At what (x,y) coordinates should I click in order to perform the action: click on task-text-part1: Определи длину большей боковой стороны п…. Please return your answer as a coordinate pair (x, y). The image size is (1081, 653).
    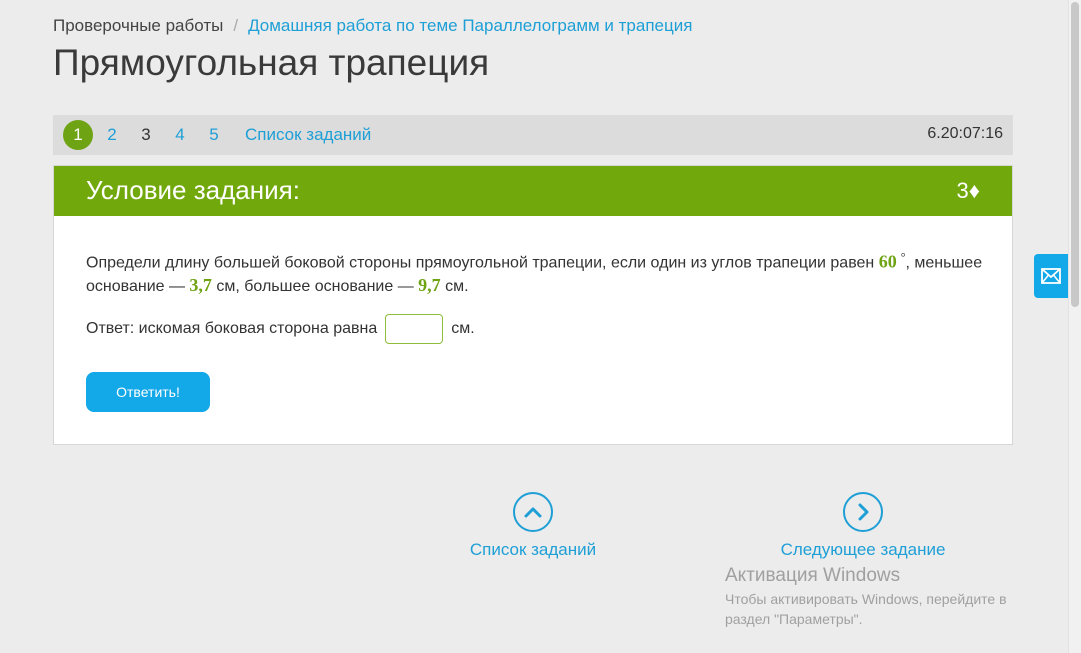
    Looking at the image, I should click on (482, 263).